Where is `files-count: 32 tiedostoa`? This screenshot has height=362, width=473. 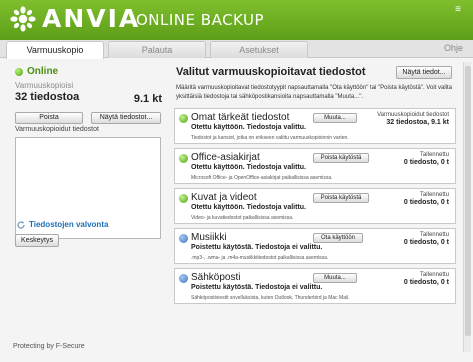
files-count: 32 tiedostoa is located at coordinates (47, 97).